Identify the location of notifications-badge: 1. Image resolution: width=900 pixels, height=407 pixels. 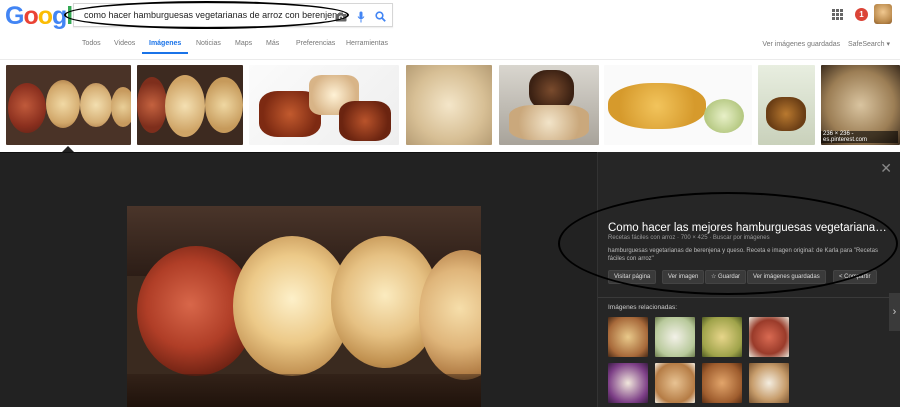
(861, 14).